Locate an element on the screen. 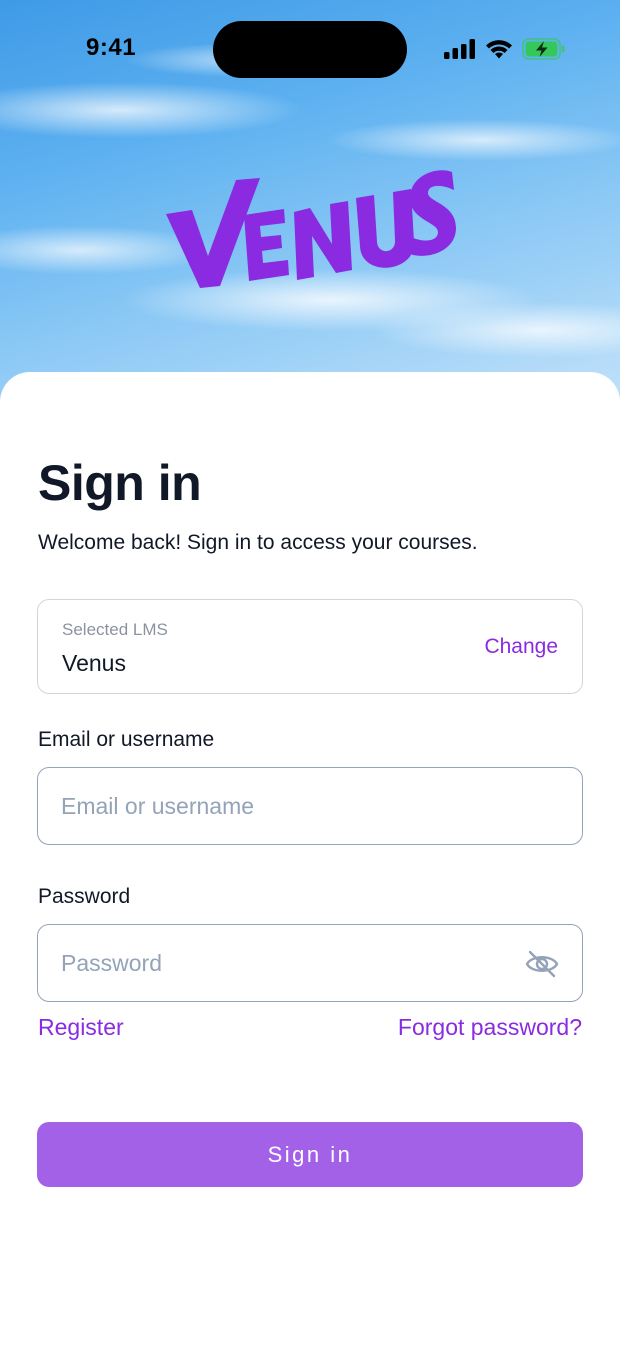  status-time: 9:41 is located at coordinates (111, 47).